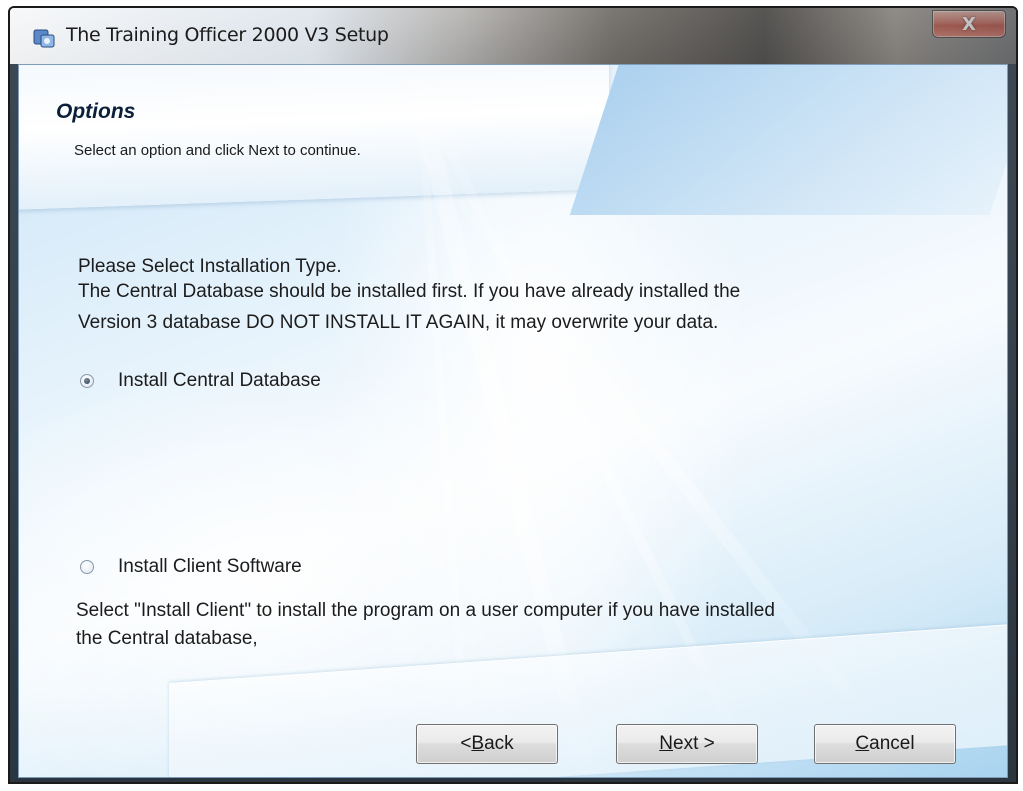 The height and width of the screenshot is (791, 1023). What do you see at coordinates (694, 743) in the screenshot?
I see `next-rest: ext >` at bounding box center [694, 743].